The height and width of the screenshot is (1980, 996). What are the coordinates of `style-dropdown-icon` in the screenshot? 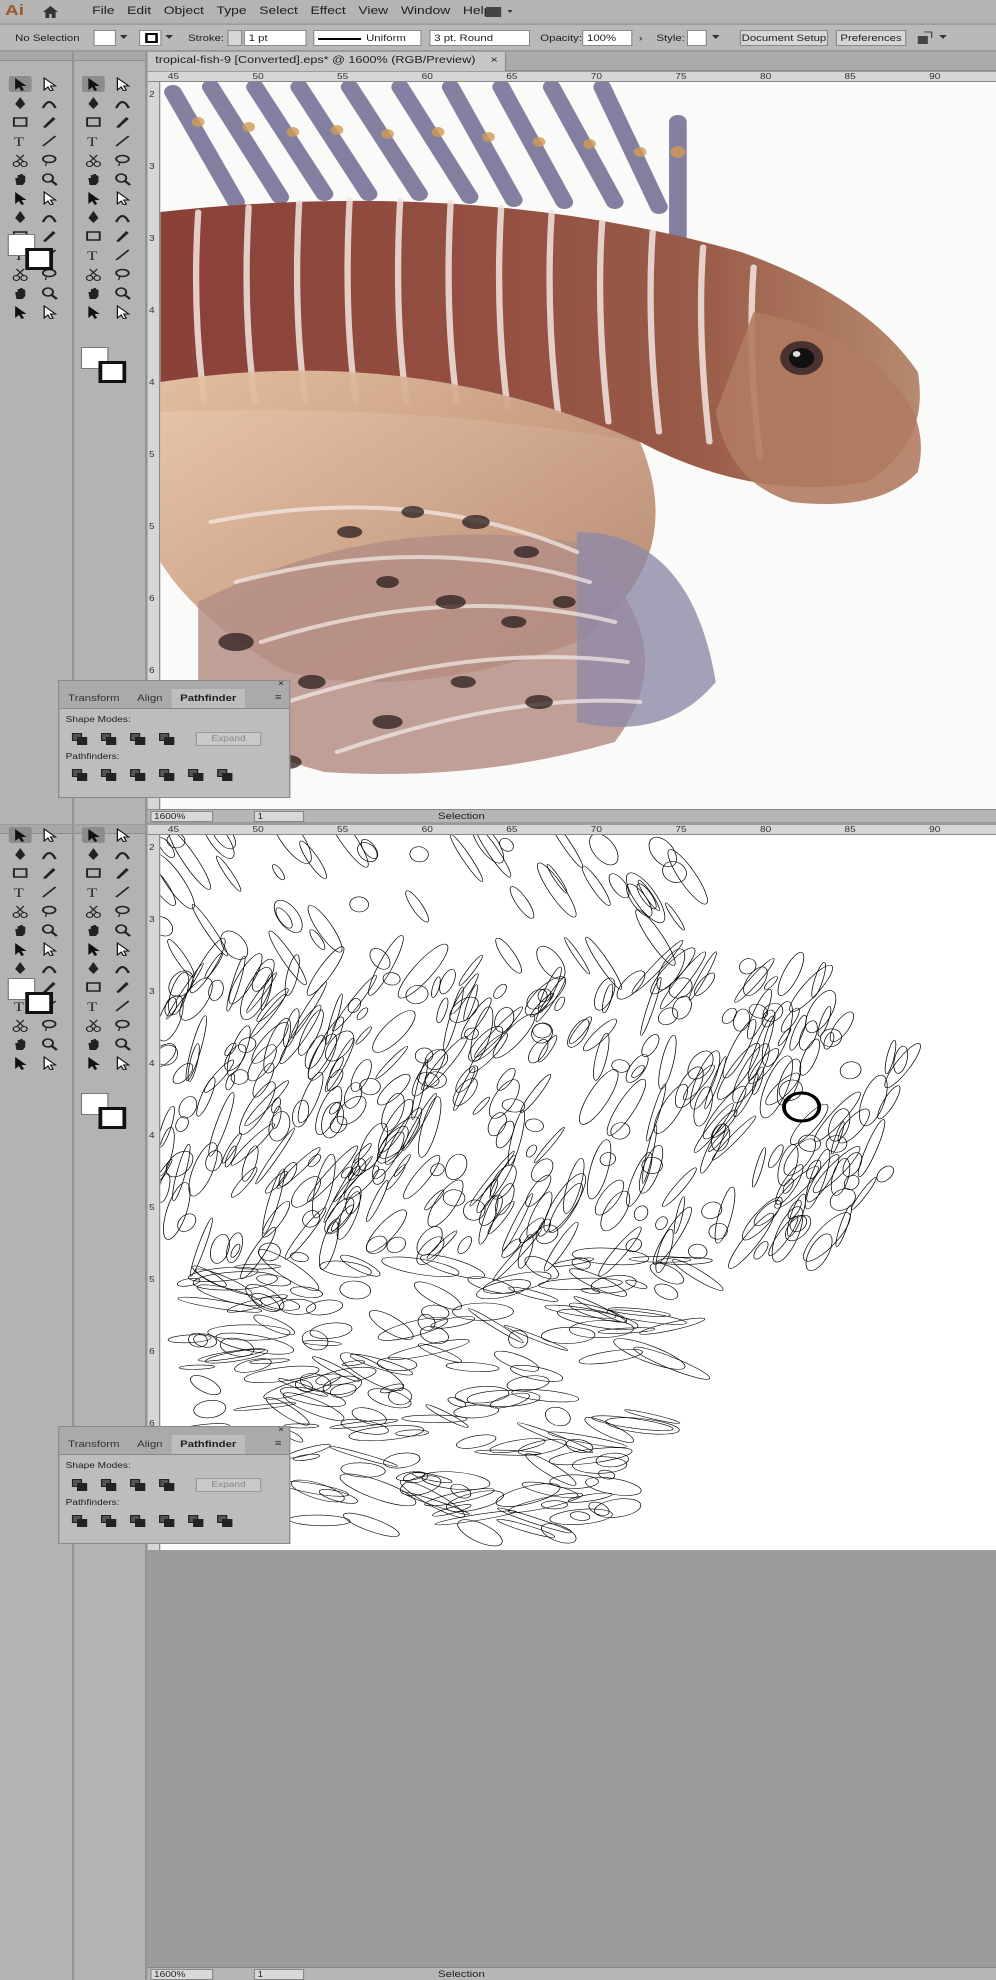 It's located at (715, 37).